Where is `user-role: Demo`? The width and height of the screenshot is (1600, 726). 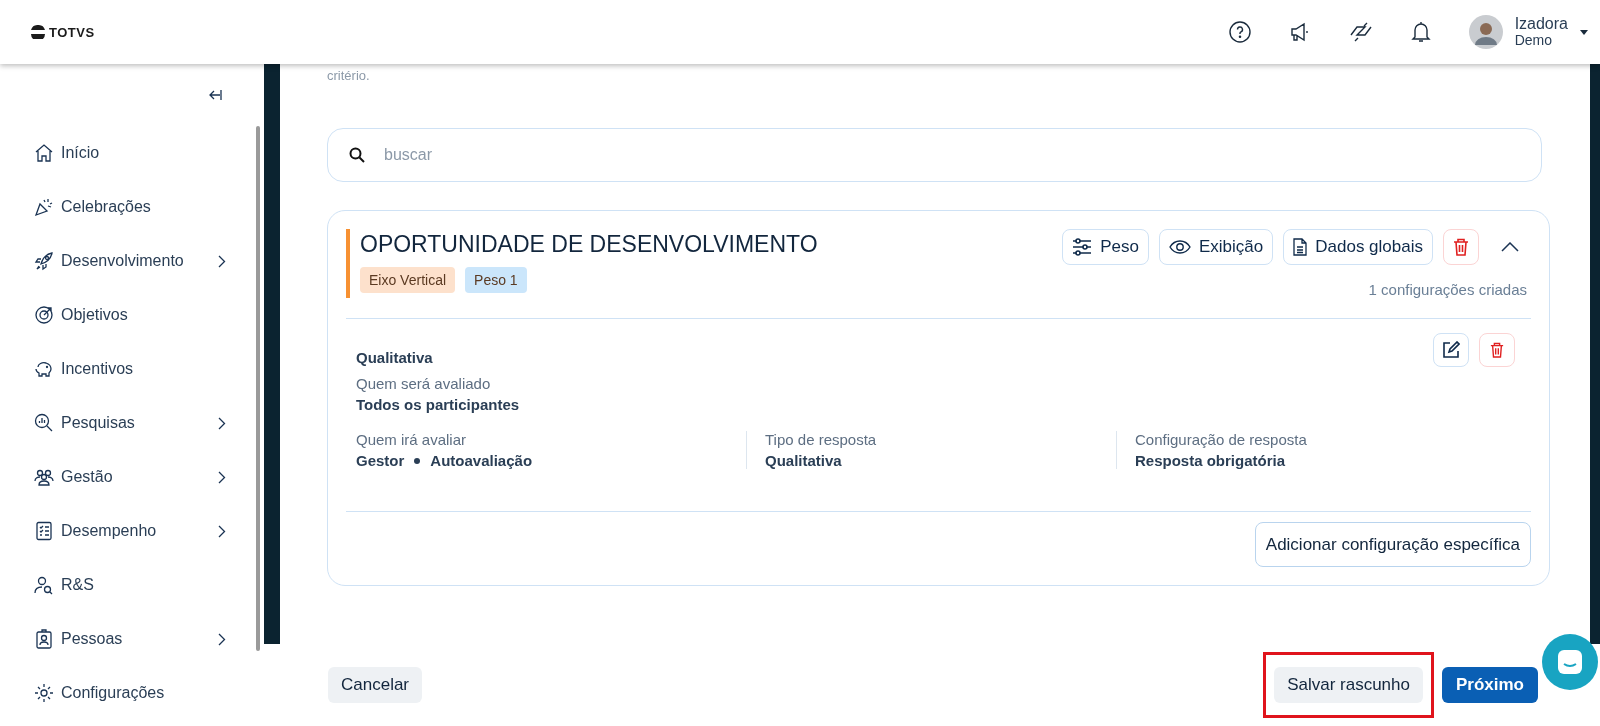
user-role: Demo is located at coordinates (1533, 40).